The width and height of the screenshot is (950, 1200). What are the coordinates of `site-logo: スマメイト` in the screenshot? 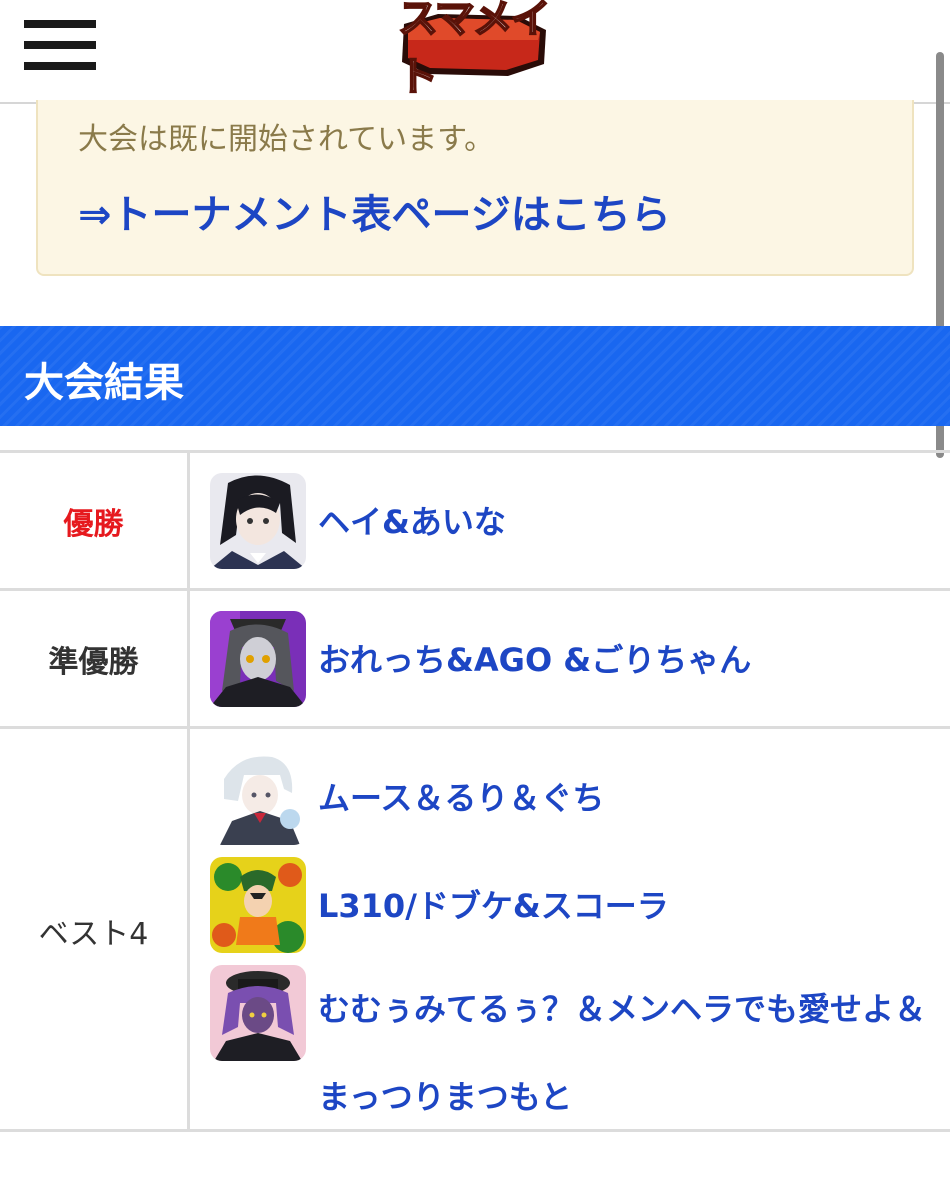 It's located at (474, 50).